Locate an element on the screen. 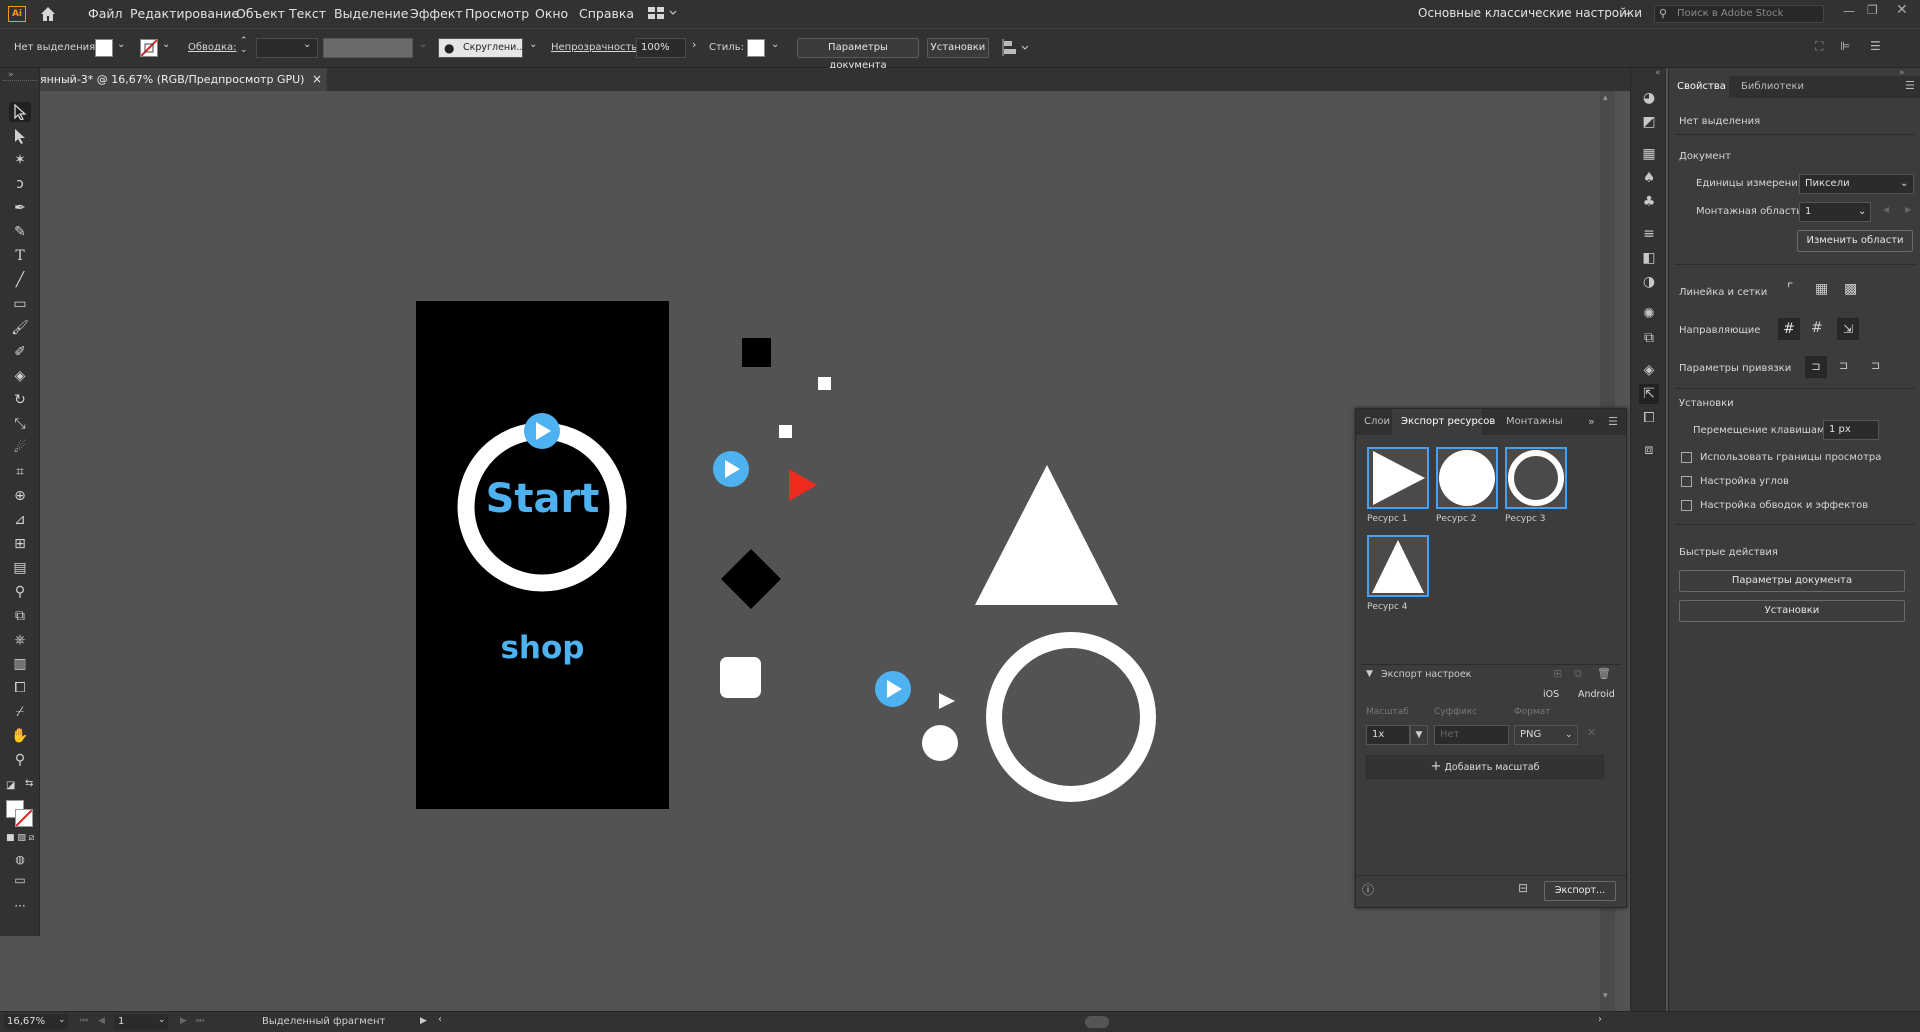 This screenshot has width=1920, height=1032. grid-icon: ▦ is located at coordinates (1821, 289).